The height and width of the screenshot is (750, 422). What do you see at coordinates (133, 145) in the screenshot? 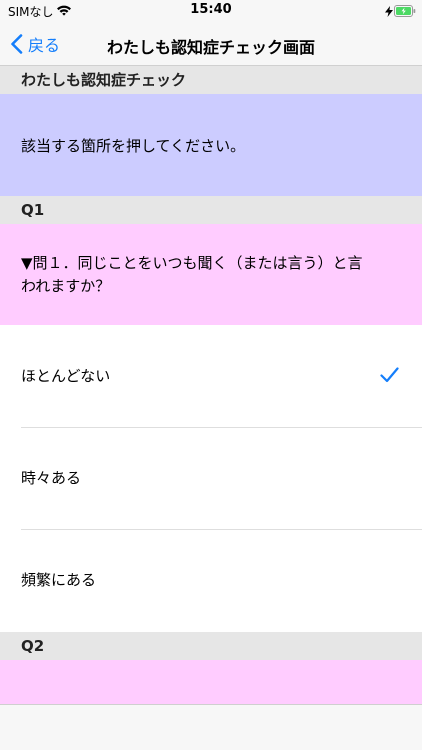
I see `instruction-text: 該当する箇所を押してください。` at bounding box center [133, 145].